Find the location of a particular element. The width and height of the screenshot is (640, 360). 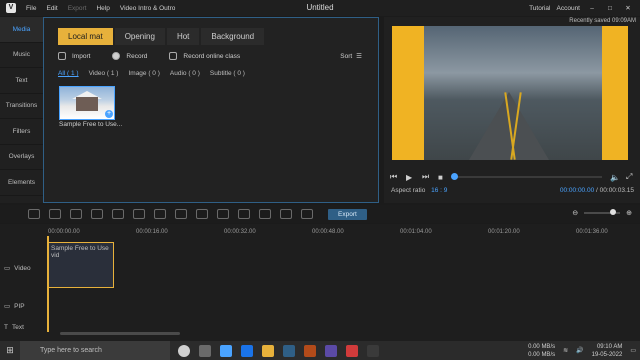

record-online-icon is located at coordinates (173, 56).